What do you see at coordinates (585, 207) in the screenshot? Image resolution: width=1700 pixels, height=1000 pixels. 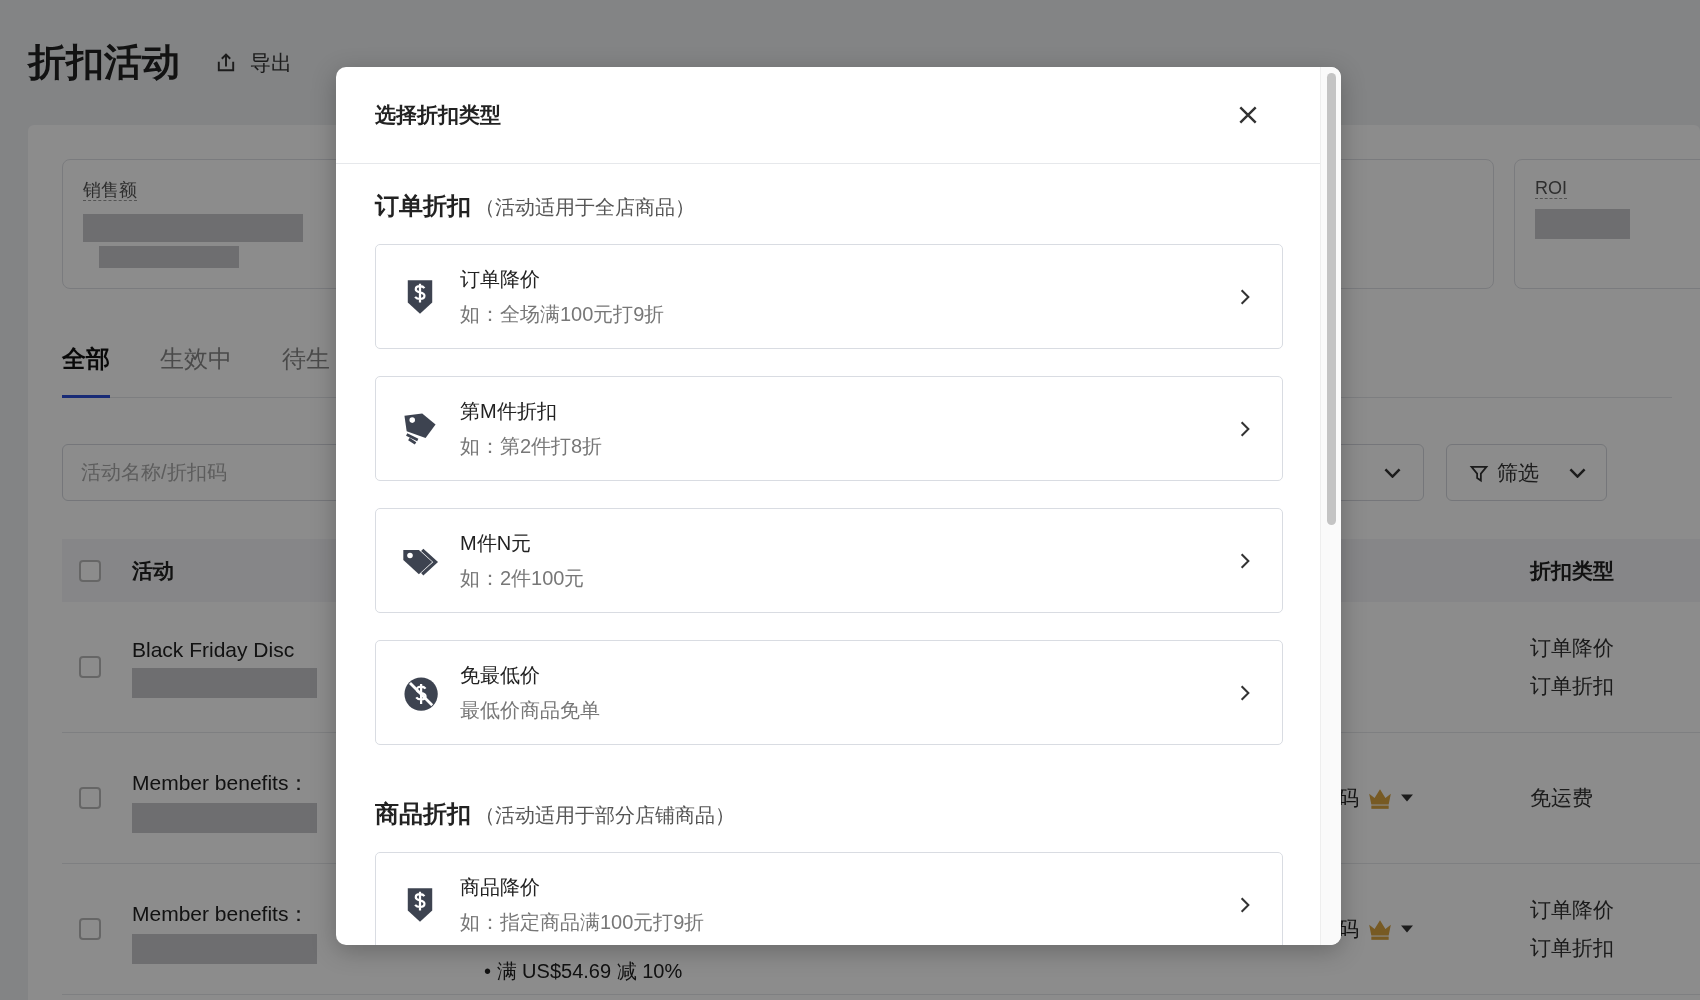 I see `section-note: （活动适用于全店商品）` at bounding box center [585, 207].